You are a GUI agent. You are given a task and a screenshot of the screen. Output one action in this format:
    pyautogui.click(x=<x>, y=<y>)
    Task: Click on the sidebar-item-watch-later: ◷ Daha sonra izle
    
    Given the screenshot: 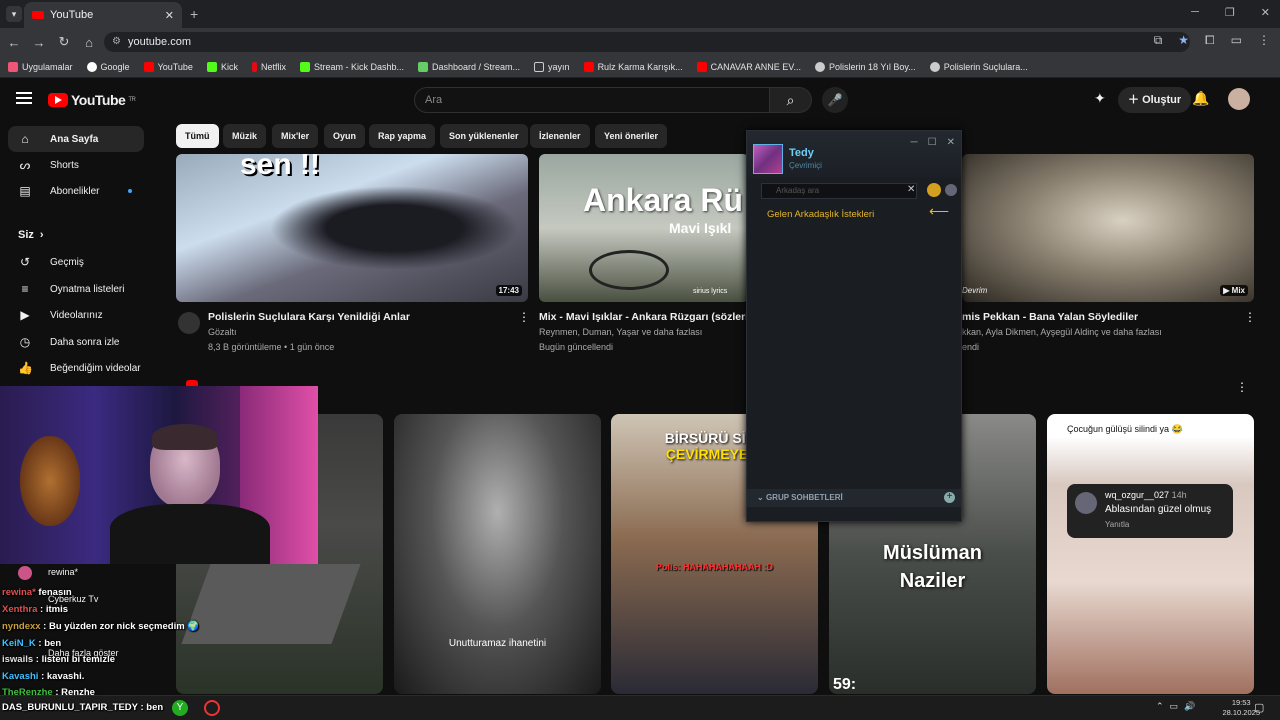 What is the action you would take?
    pyautogui.click(x=76, y=342)
    